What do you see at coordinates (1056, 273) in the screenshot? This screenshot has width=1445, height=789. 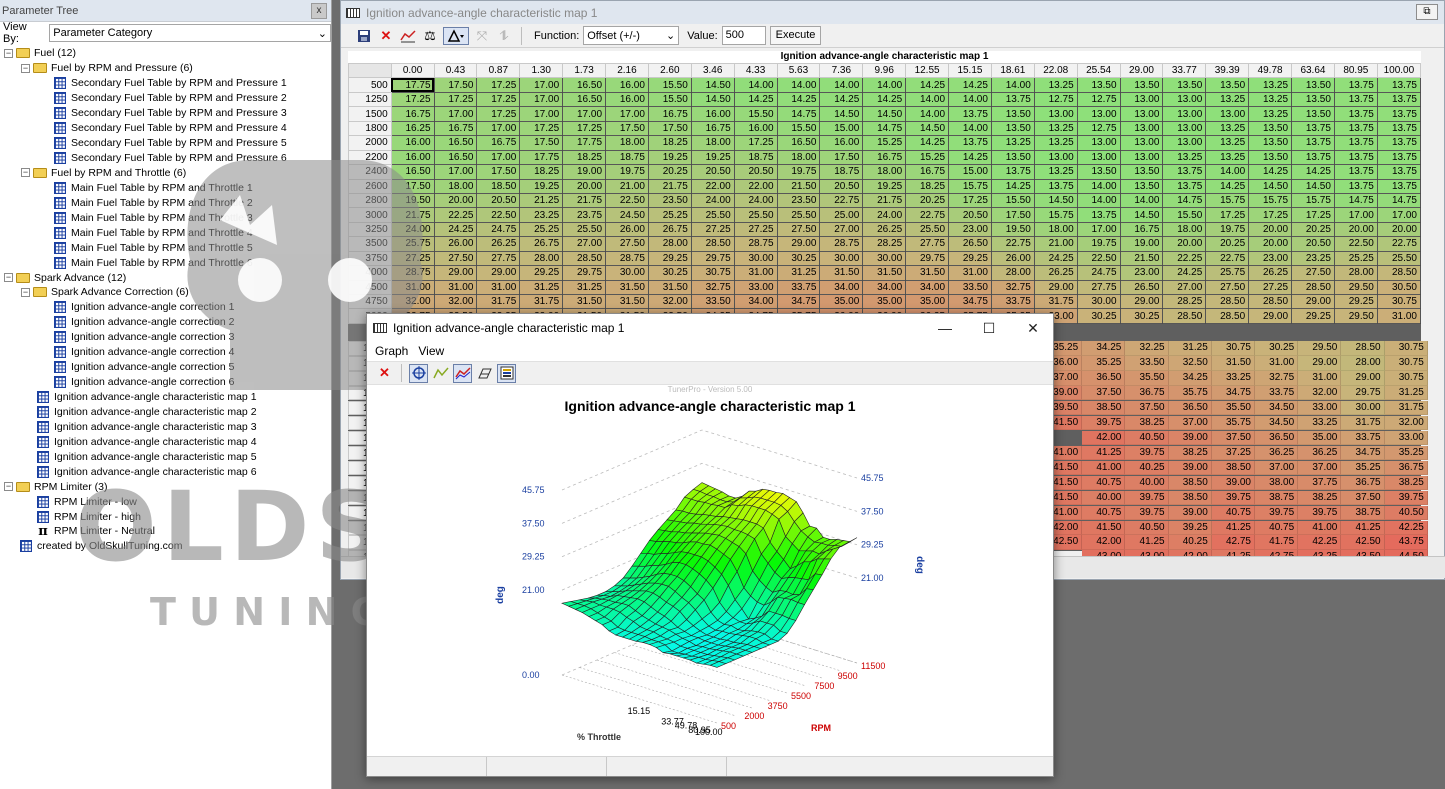 I see `table-cell: 26.25` at bounding box center [1056, 273].